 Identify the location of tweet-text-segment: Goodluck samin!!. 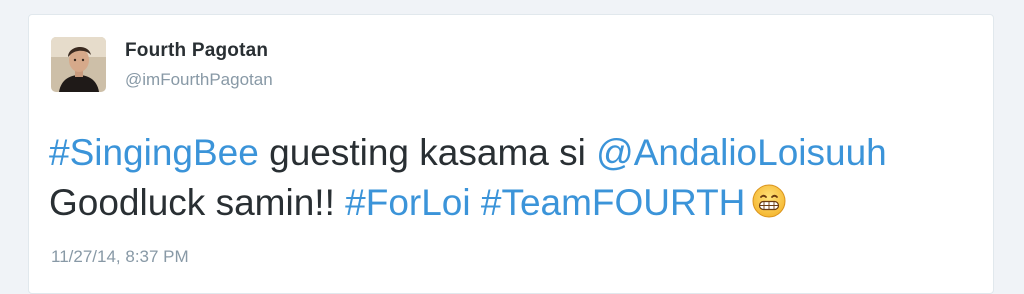
(197, 202).